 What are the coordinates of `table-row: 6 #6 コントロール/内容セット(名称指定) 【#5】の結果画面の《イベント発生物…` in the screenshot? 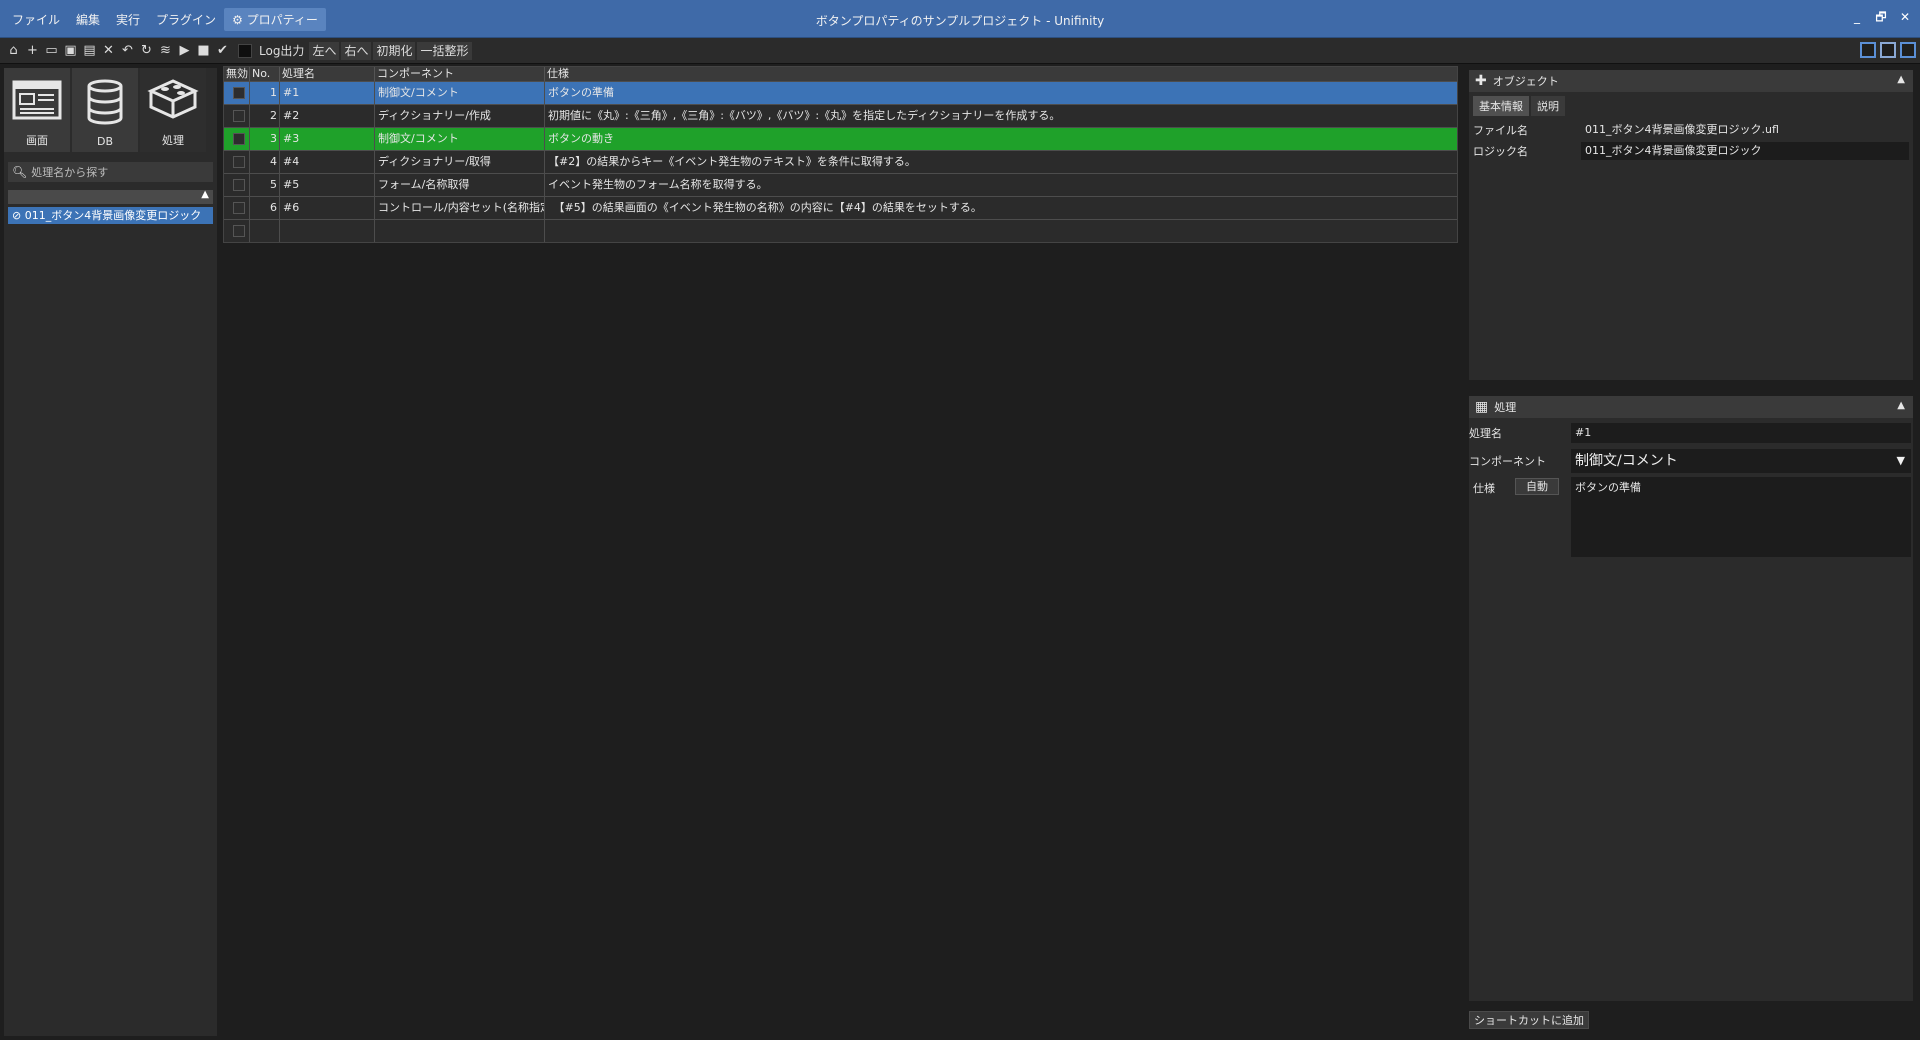 It's located at (840, 207).